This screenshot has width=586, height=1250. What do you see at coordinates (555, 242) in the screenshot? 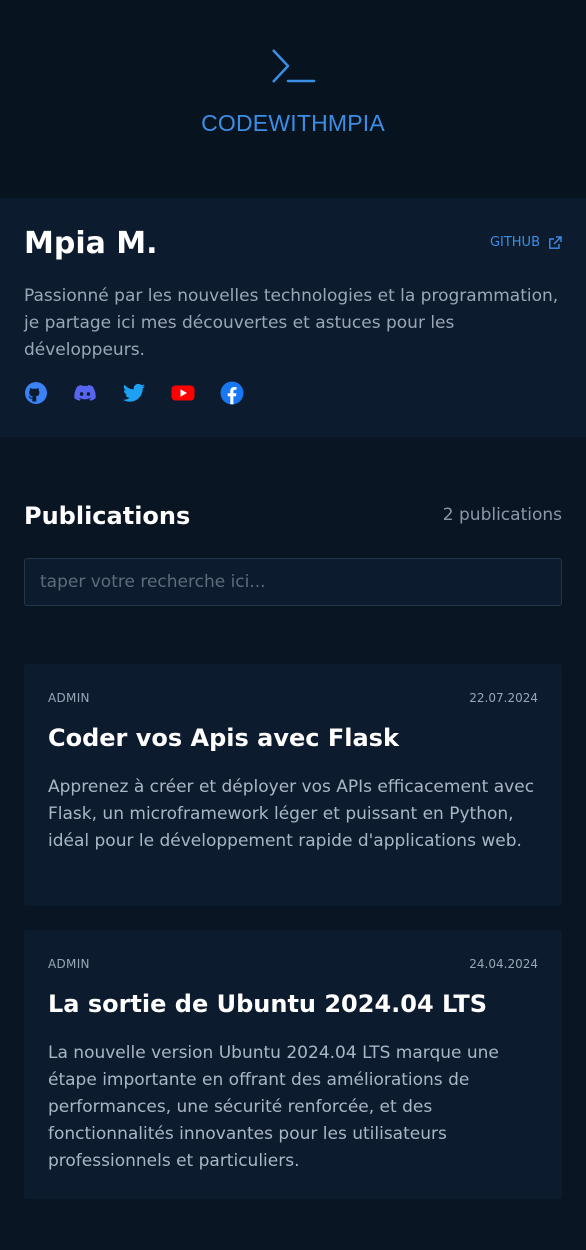
I see `external-link-icon` at bounding box center [555, 242].